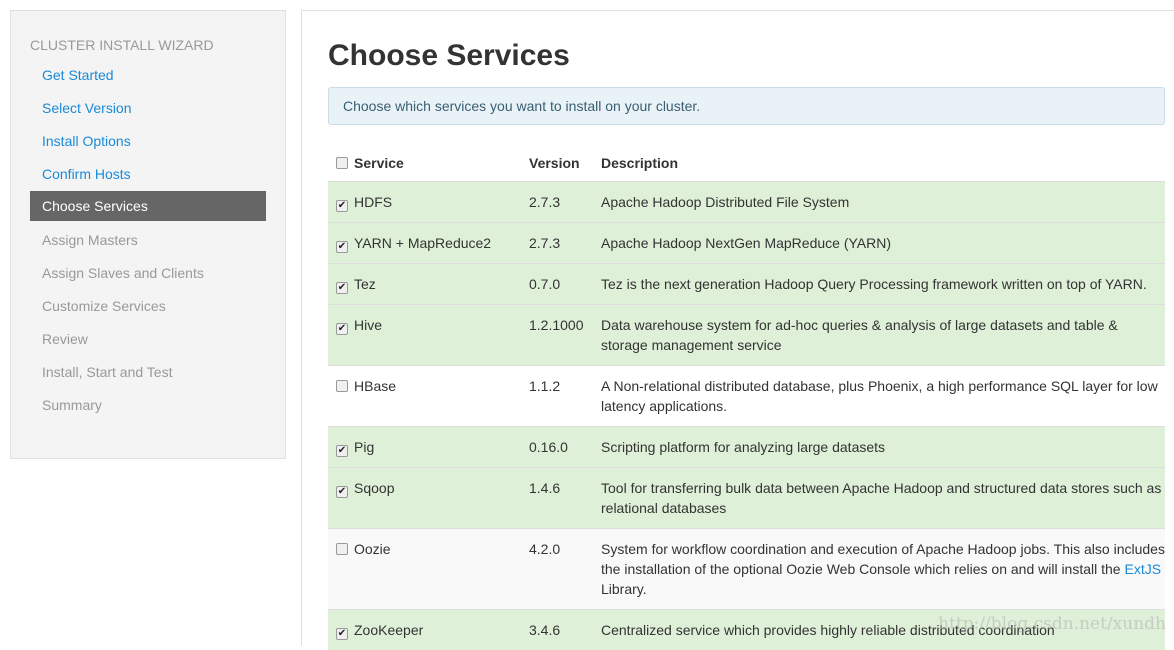 This screenshot has height=650, width=1174. Describe the element at coordinates (148, 206) in the screenshot. I see `wizard-step: Choose Services` at that location.